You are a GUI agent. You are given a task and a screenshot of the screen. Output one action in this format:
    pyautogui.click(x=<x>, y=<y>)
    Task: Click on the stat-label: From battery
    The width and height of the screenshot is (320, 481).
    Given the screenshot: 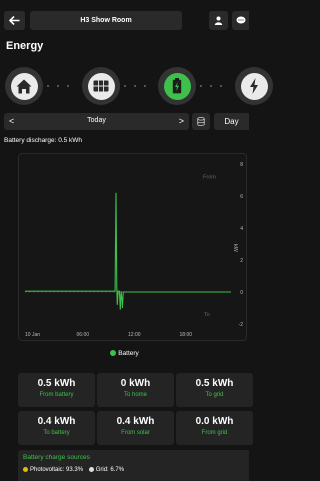 What is the action you would take?
    pyautogui.click(x=56, y=395)
    